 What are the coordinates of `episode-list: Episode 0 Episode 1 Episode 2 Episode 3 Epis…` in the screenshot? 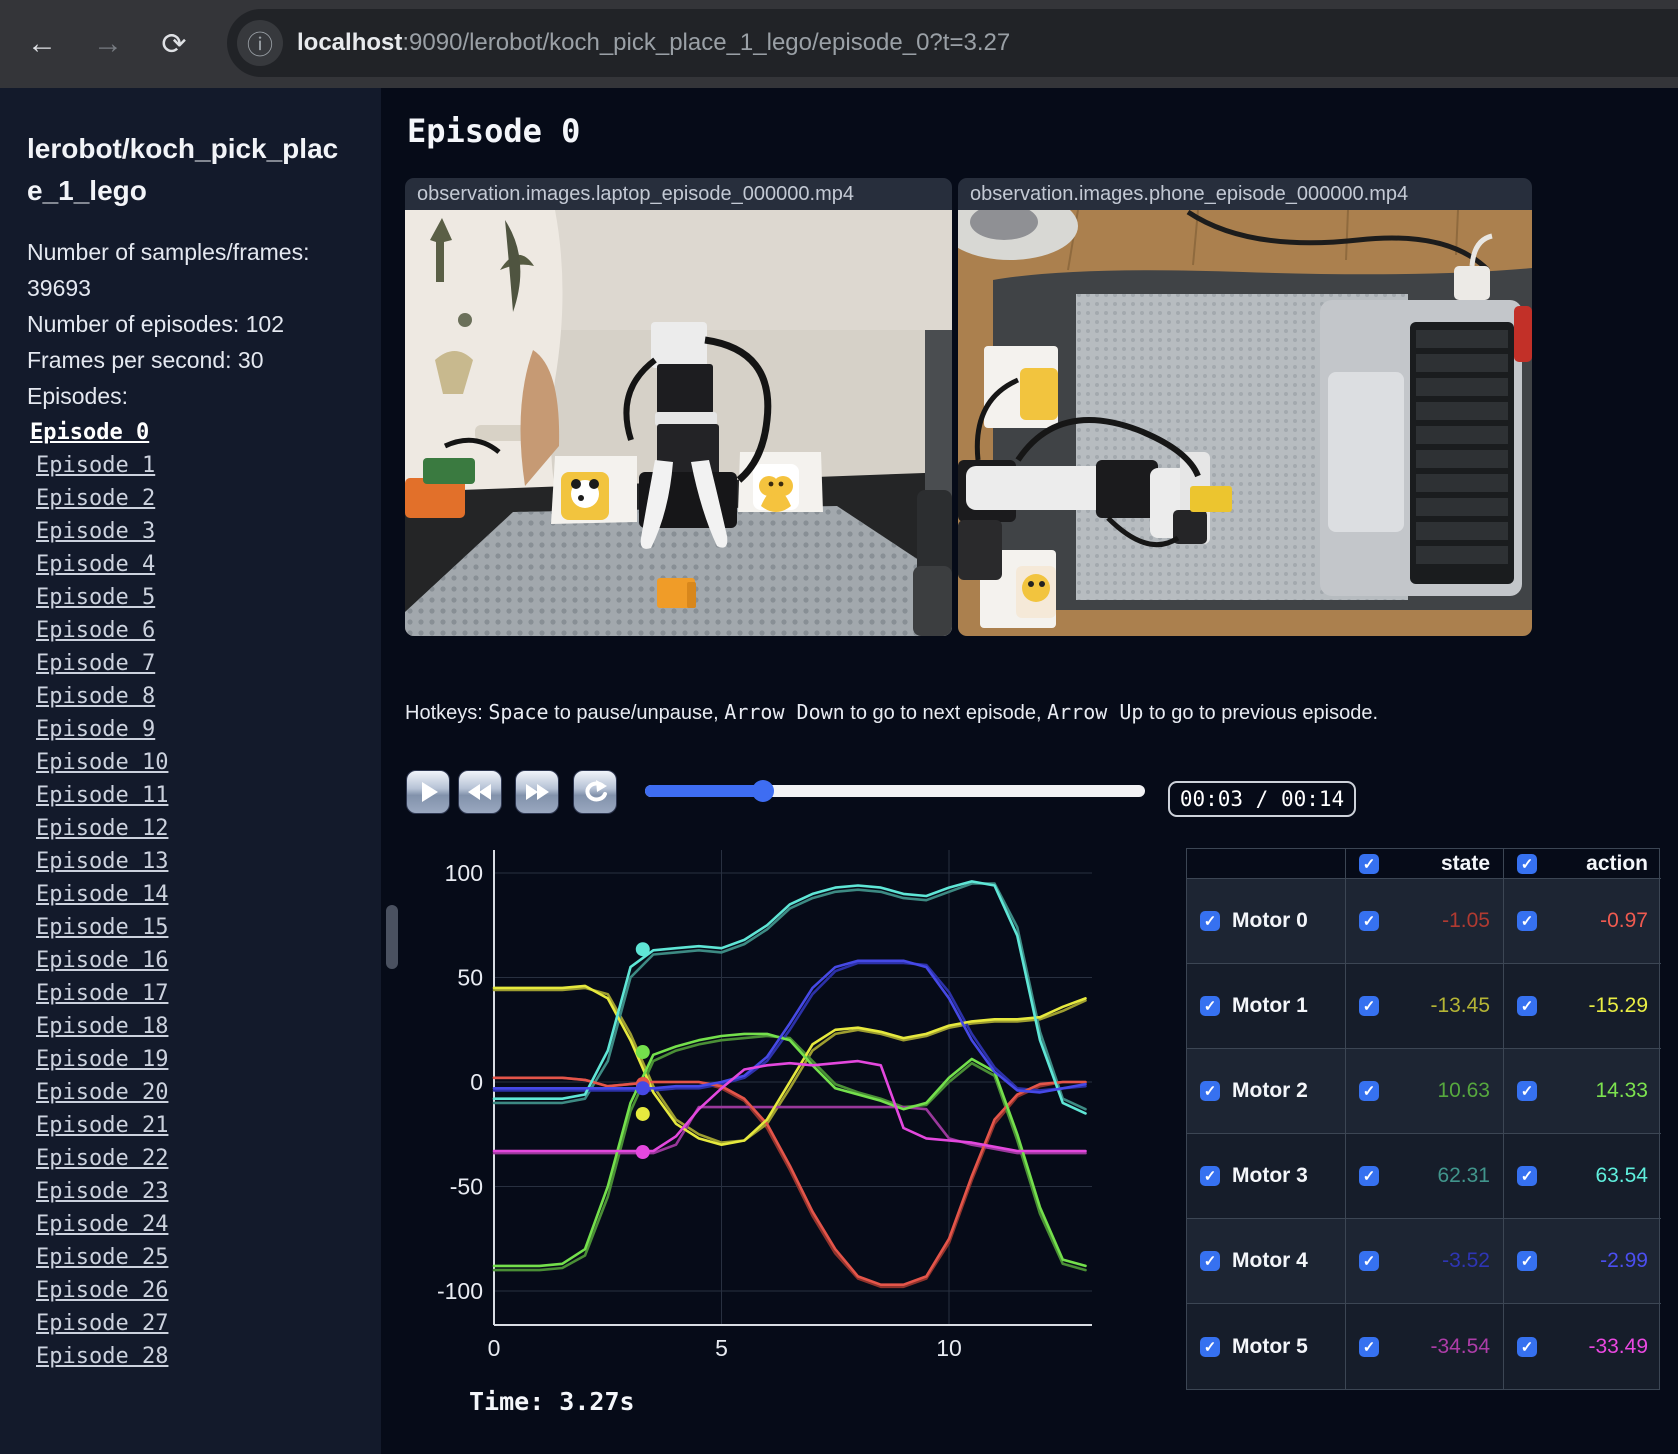 It's located at (205, 894).